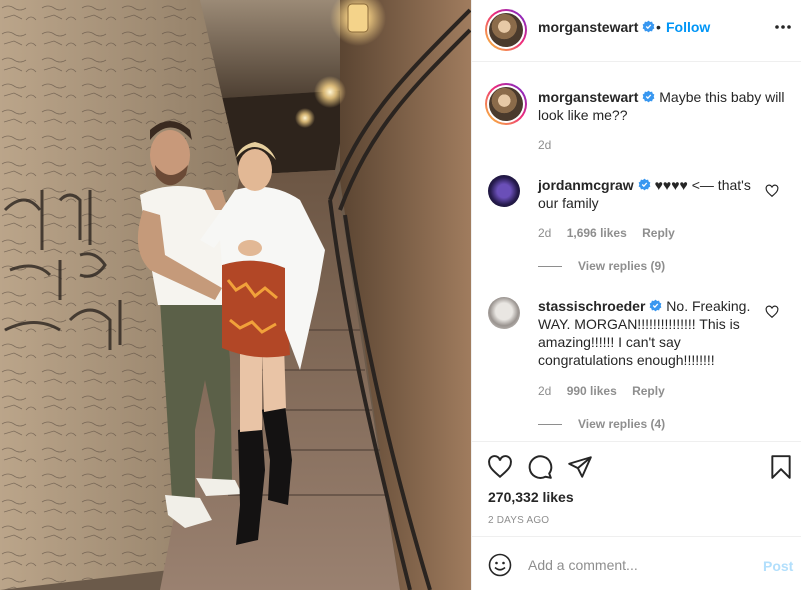 The height and width of the screenshot is (590, 801). Describe the element at coordinates (500, 467) in the screenshot. I see `heart-icon` at that location.